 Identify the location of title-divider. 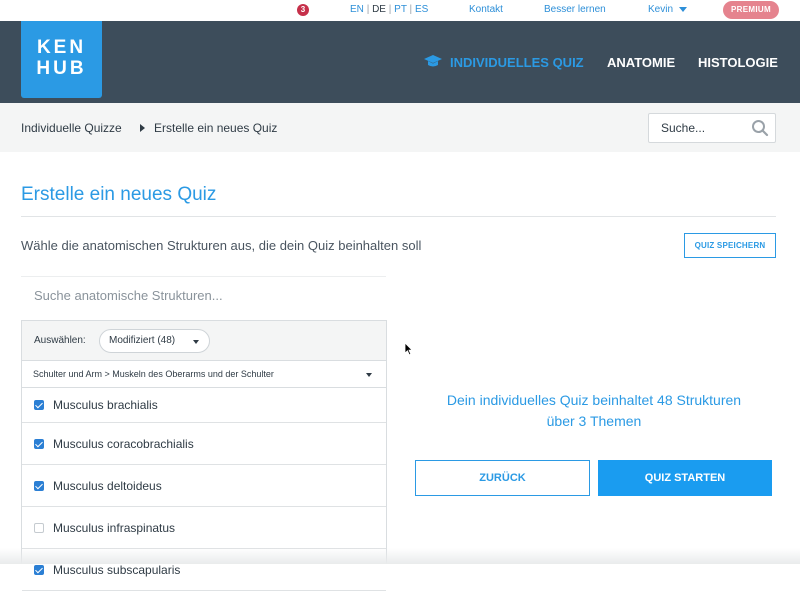
(398, 216).